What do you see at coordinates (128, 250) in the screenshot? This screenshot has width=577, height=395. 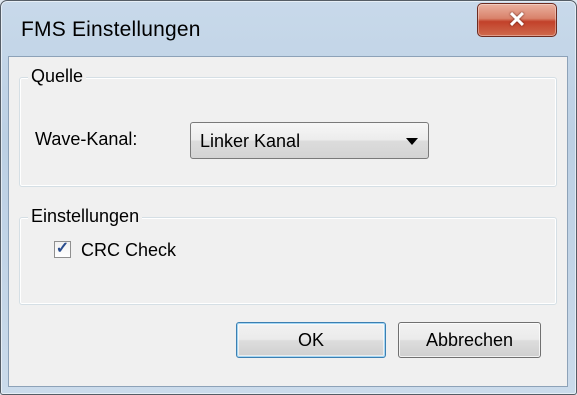 I see `crc-check-label: CRC Check` at bounding box center [128, 250].